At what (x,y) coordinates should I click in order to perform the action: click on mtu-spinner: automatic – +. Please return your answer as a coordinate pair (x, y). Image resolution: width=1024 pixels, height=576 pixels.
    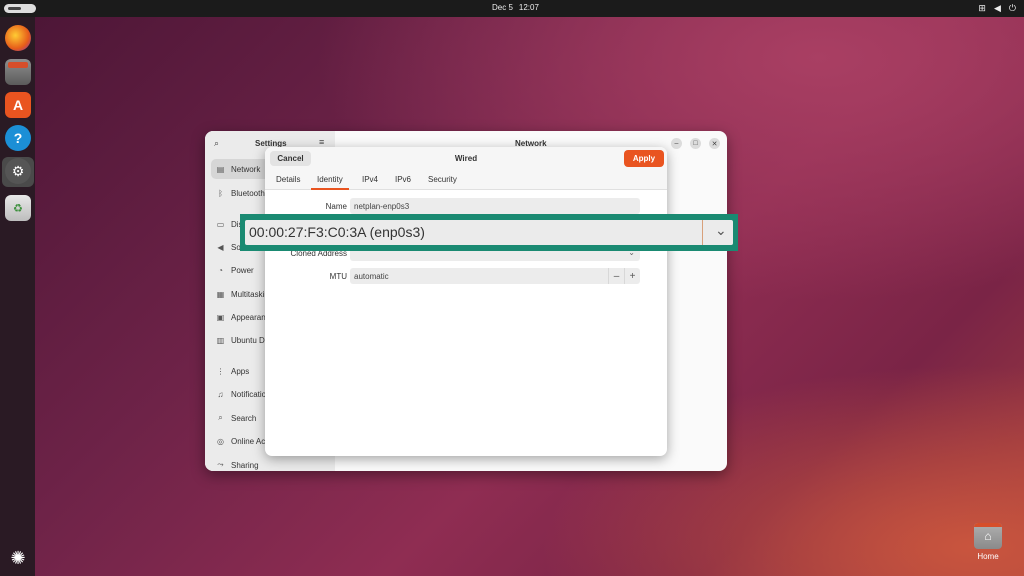
    Looking at the image, I should click on (495, 276).